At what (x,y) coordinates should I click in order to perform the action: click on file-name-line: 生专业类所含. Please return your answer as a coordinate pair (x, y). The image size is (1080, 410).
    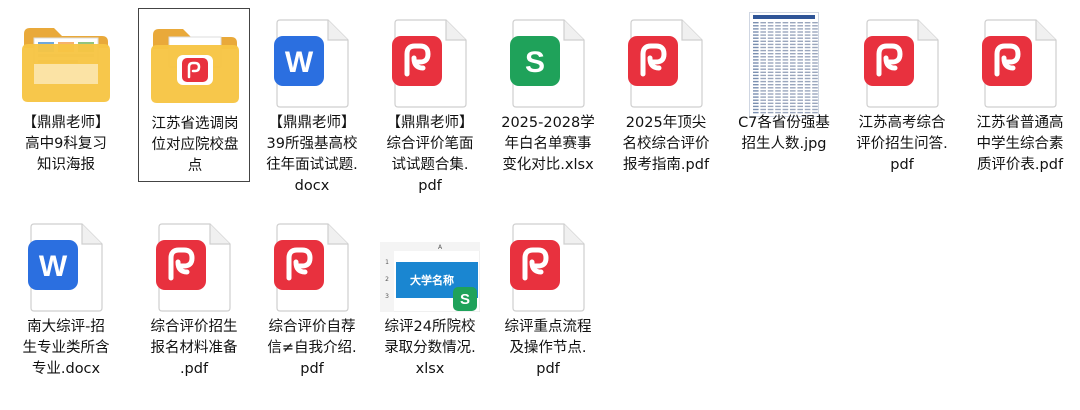
    Looking at the image, I should click on (66, 348).